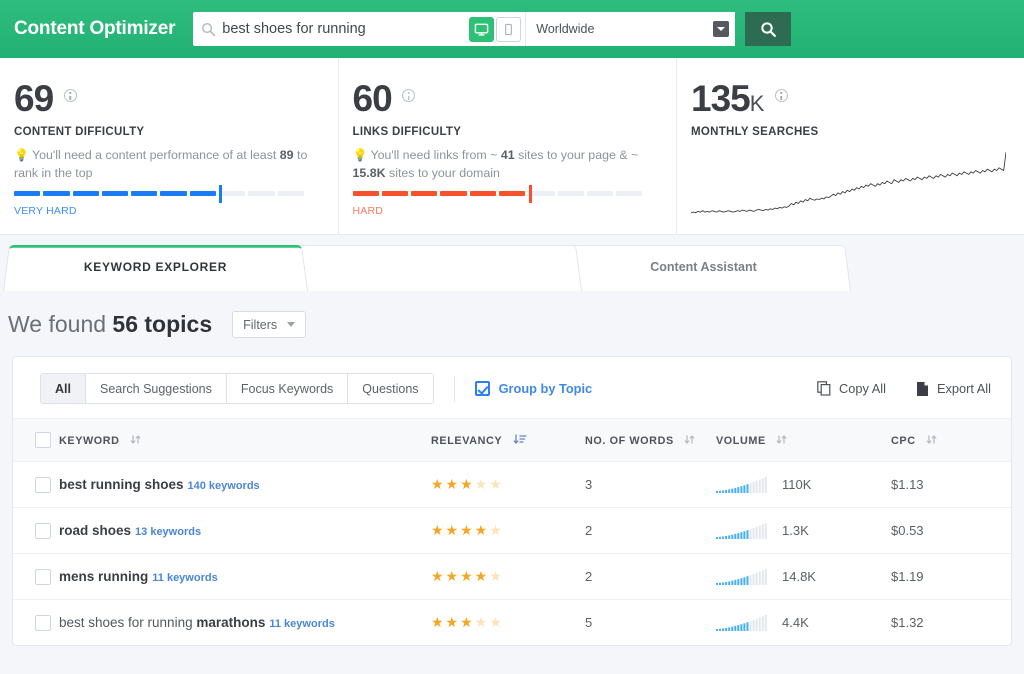 This screenshot has height=674, width=1024. Describe the element at coordinates (168, 532) in the screenshot. I see `keyword-count-badge: 13 keywords` at that location.